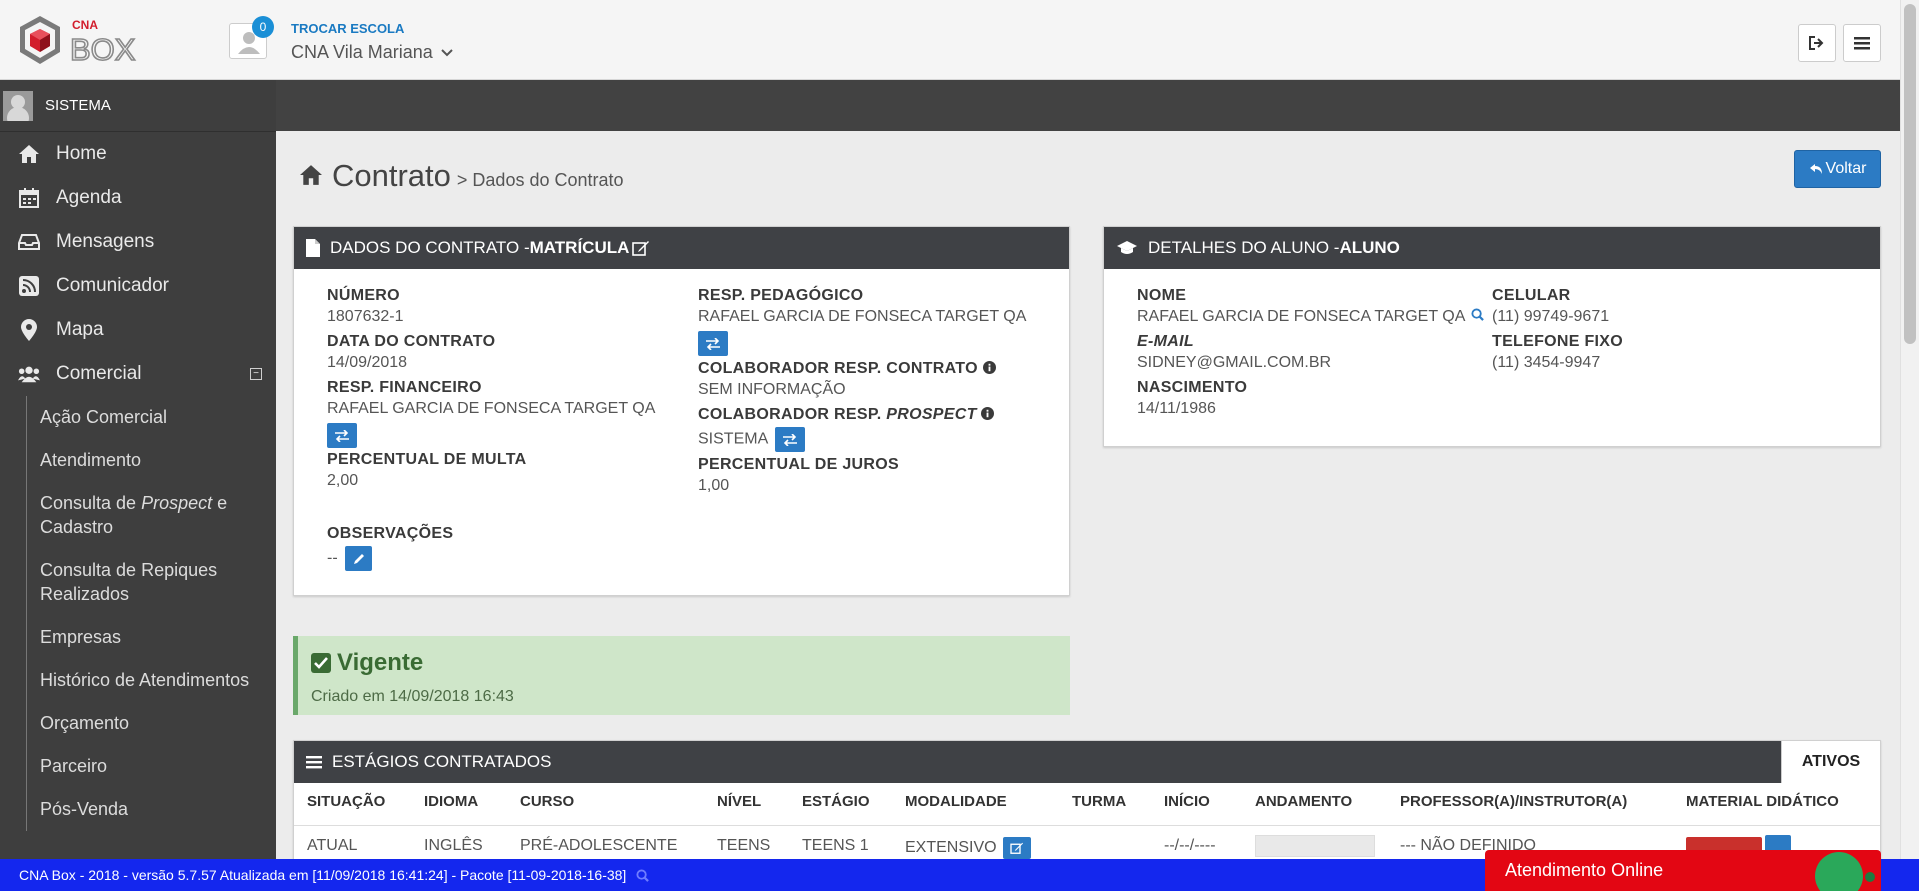 This screenshot has height=891, width=1919. I want to click on nascimento-label: NASCIMENTO, so click(1192, 387).